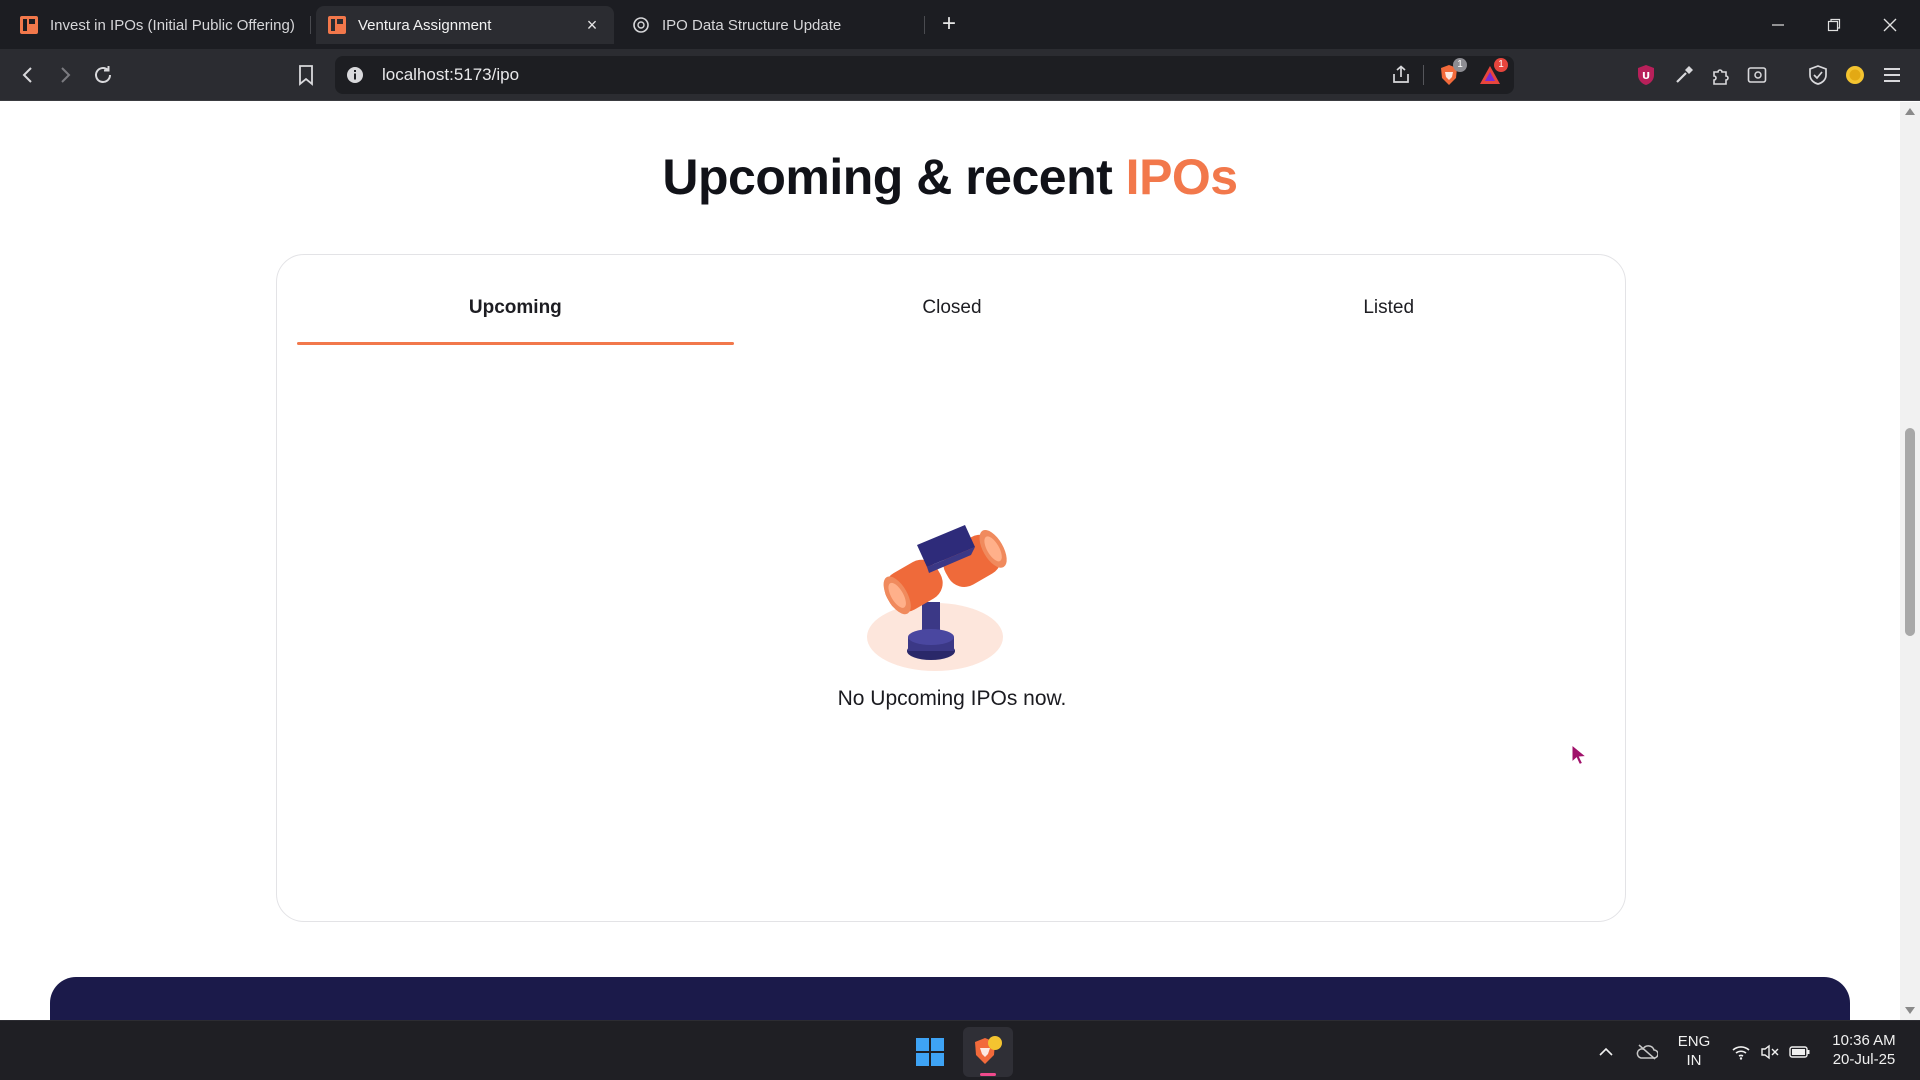 This screenshot has height=1080, width=1920. I want to click on tab-closed: Closed, so click(952, 310).